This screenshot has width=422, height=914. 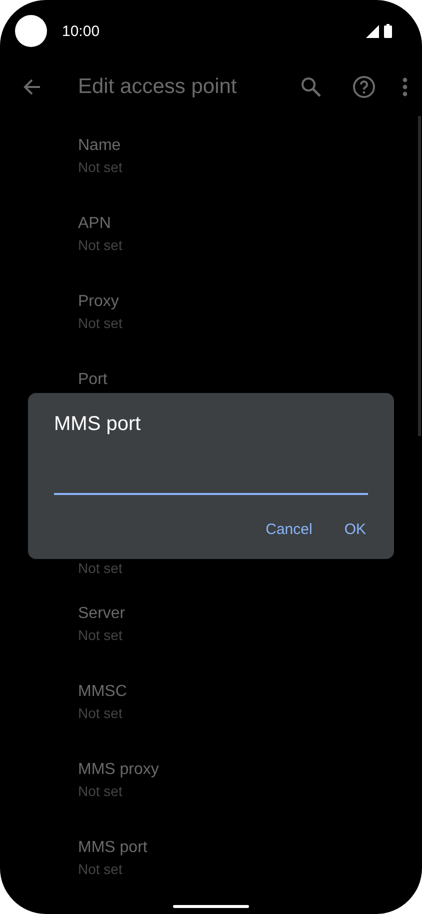 What do you see at coordinates (93, 380) in the screenshot?
I see `item-title: Port` at bounding box center [93, 380].